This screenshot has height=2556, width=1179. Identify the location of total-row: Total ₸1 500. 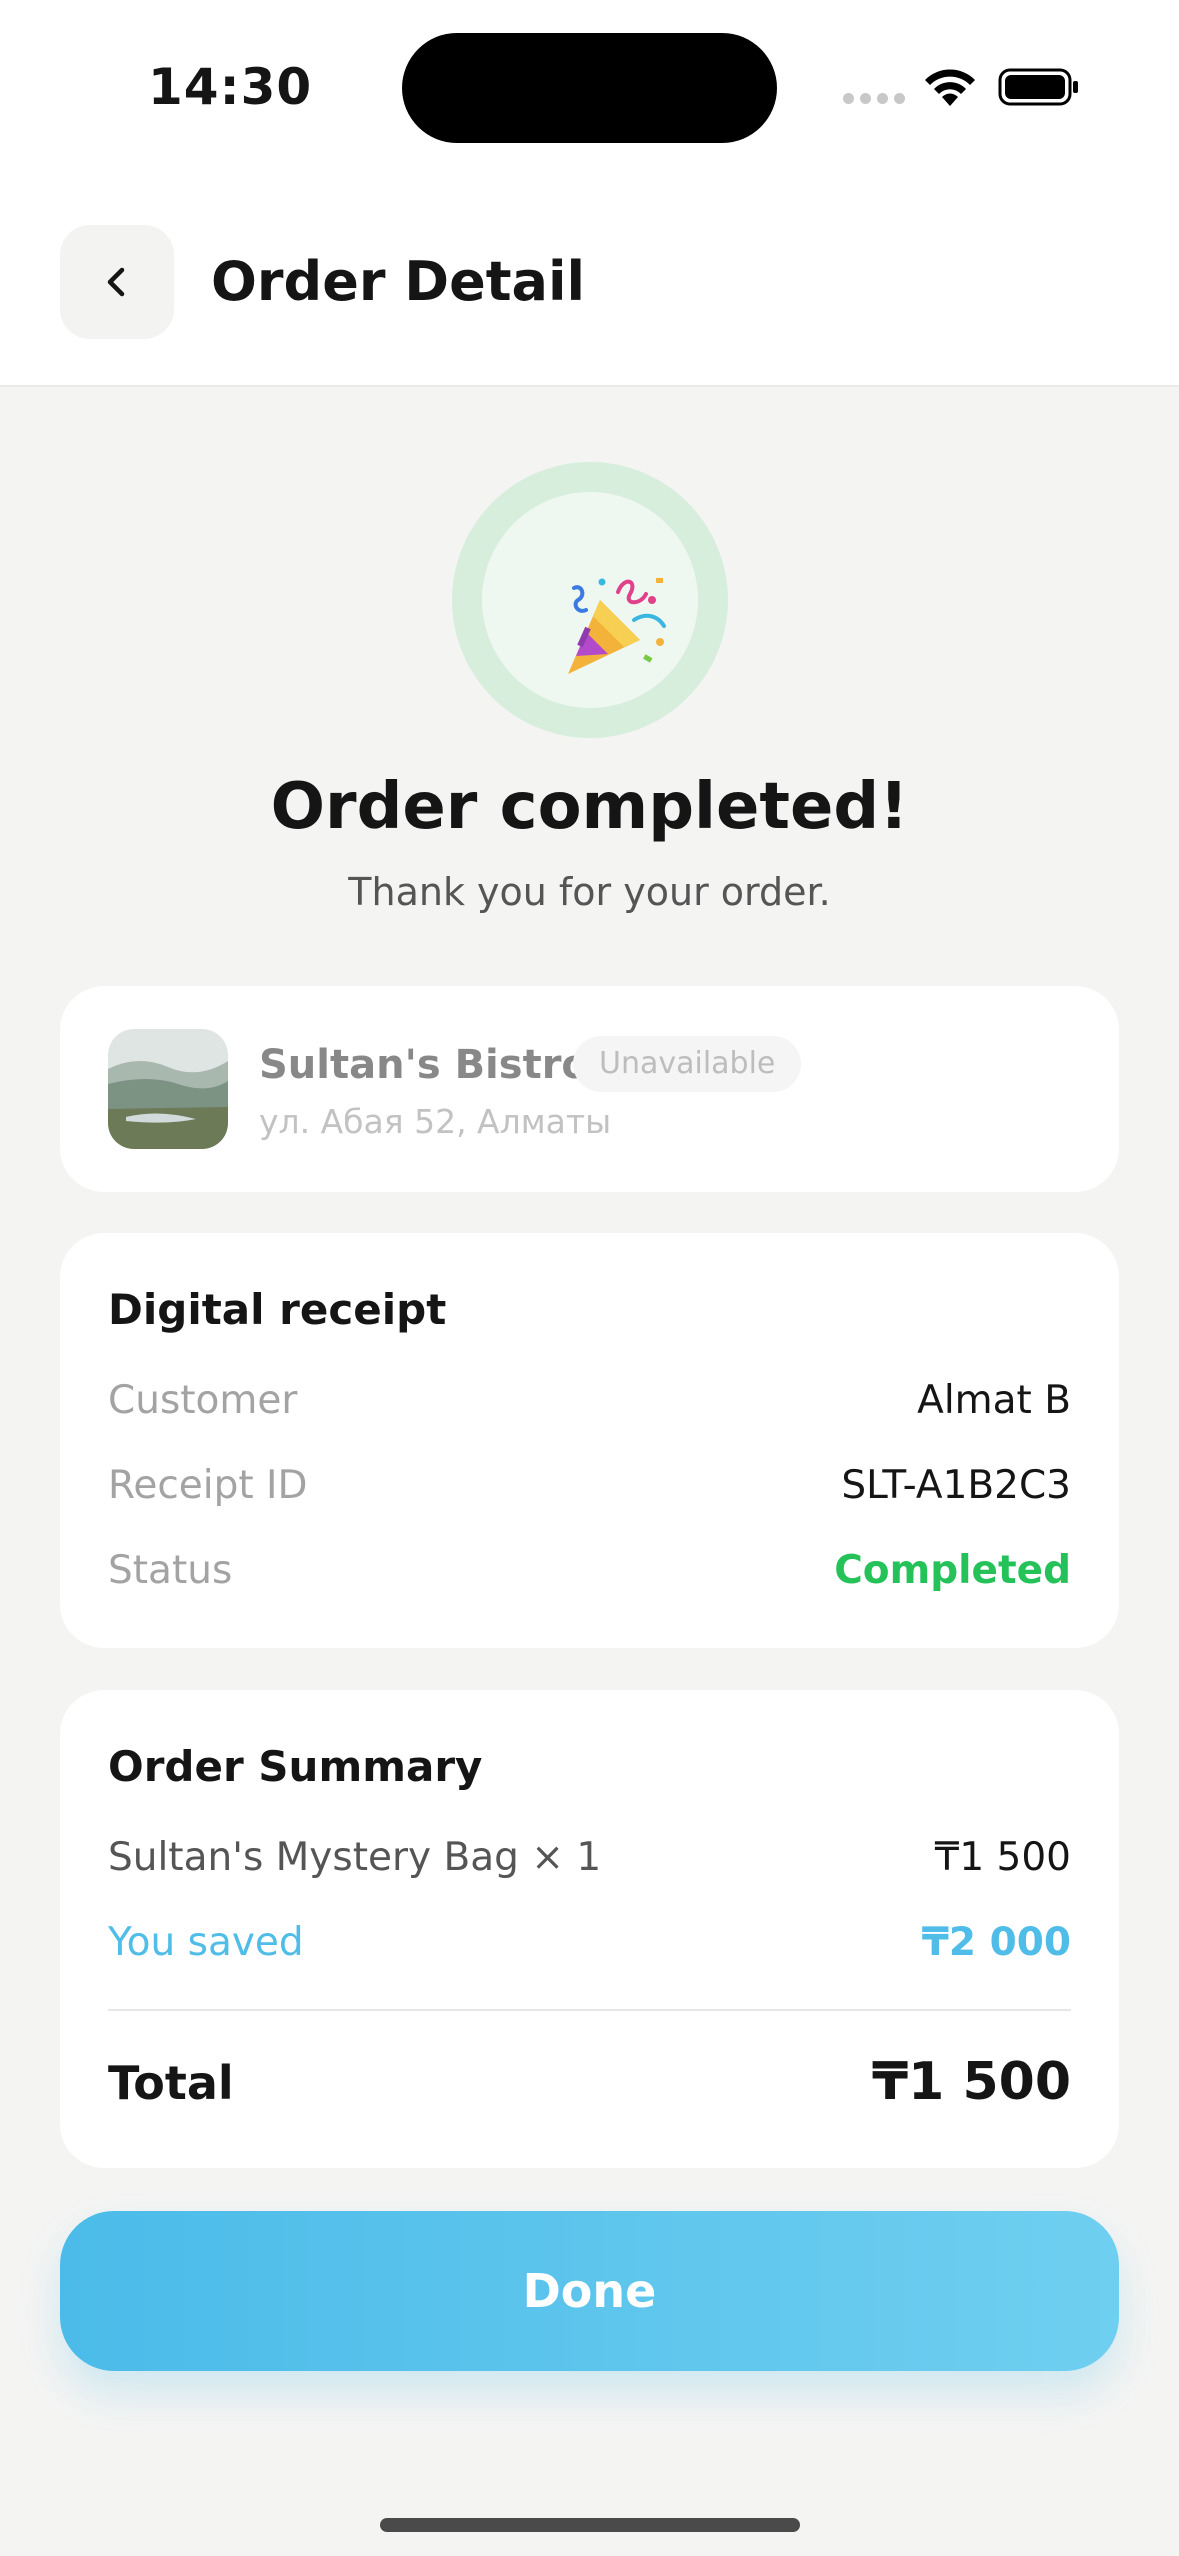
(589, 2082).